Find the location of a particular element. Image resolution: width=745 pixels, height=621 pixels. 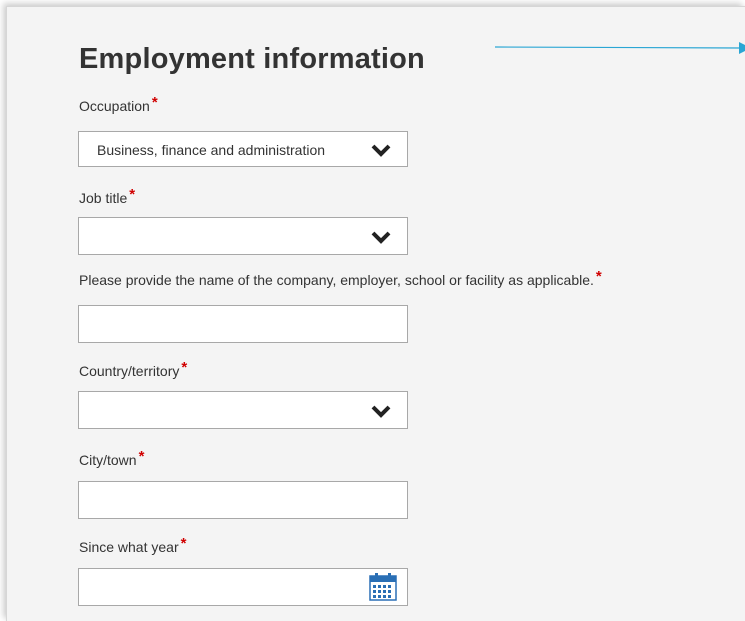

since-year-label: Since what year * is located at coordinates (132, 545).